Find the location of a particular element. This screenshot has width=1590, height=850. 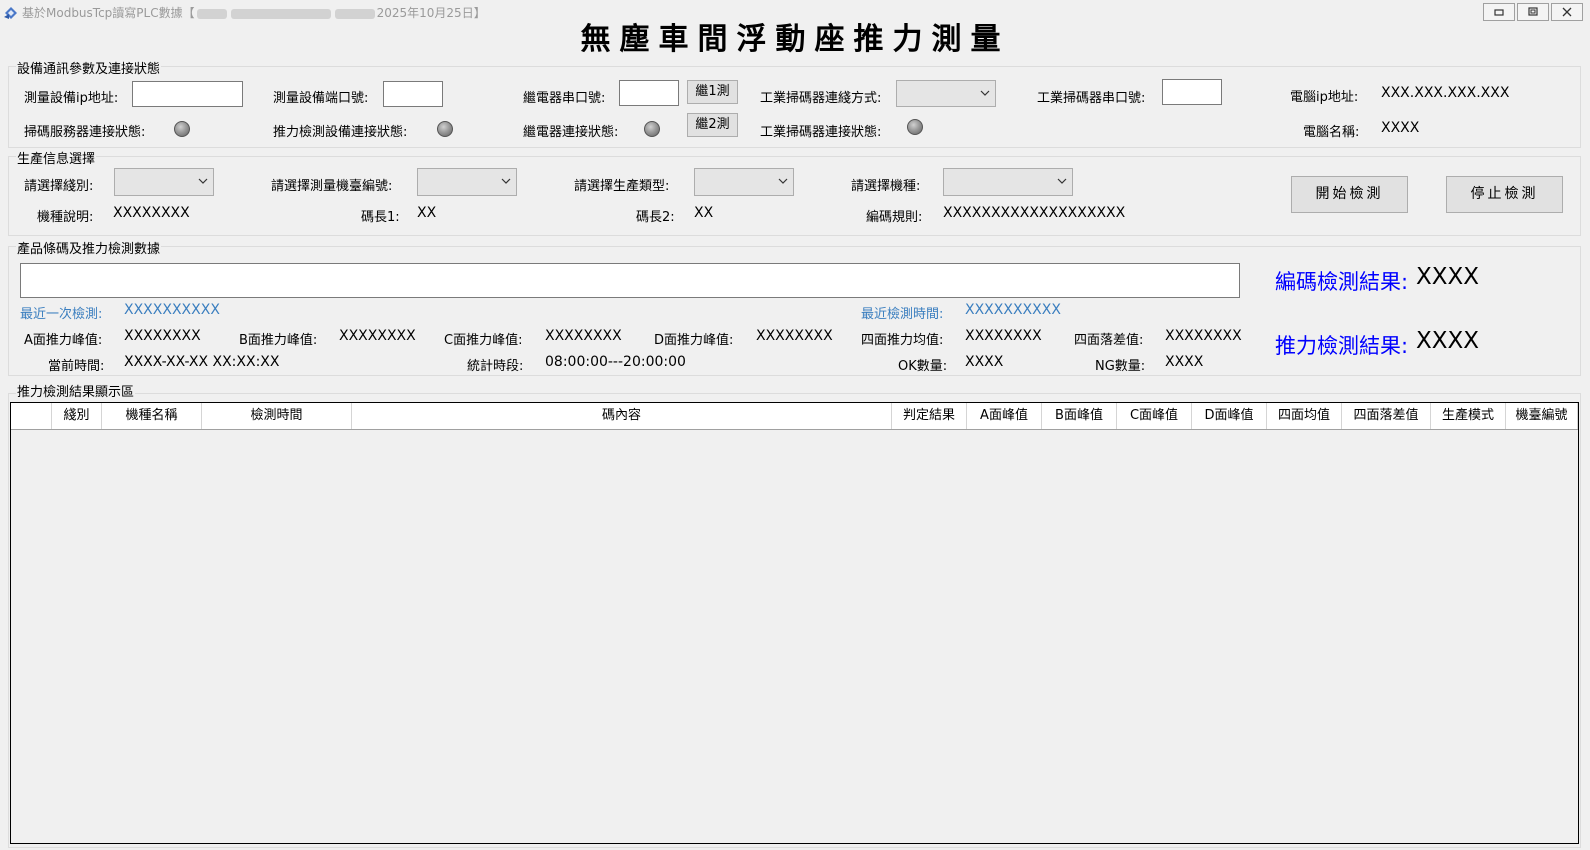

model-desc-label: 機種說明: is located at coordinates (65, 217).